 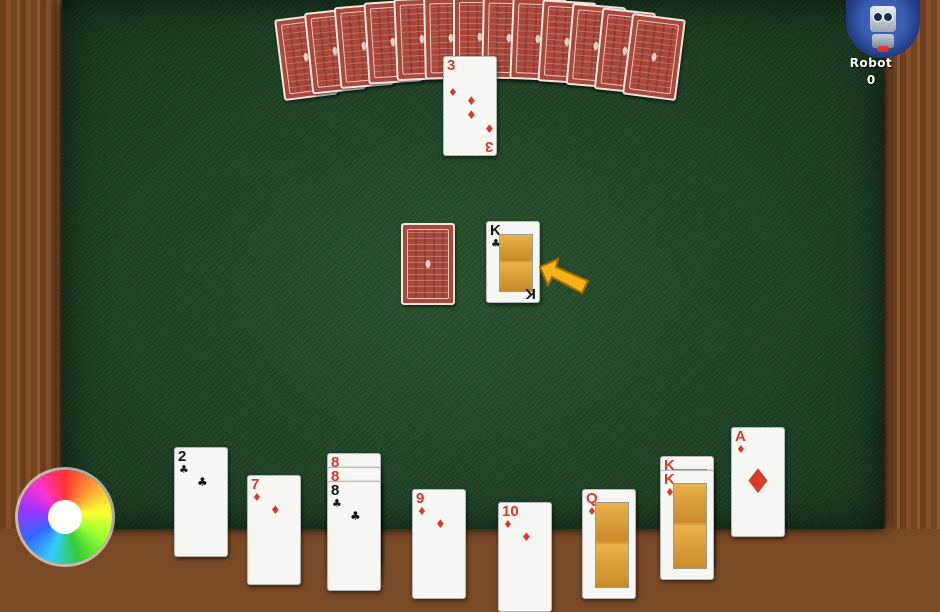 I want to click on player-card: K♦, so click(x=687, y=525).